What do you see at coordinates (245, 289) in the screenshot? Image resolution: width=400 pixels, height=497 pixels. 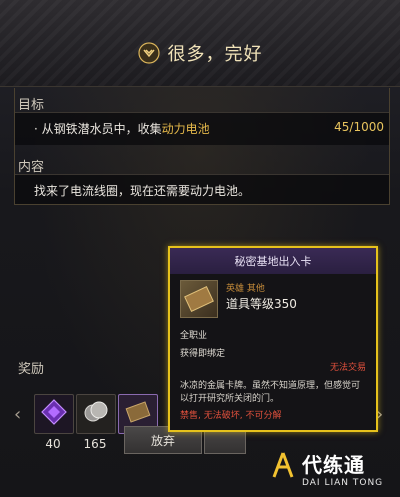 I see `tooltip-grade: 英雄 其他` at bounding box center [245, 289].